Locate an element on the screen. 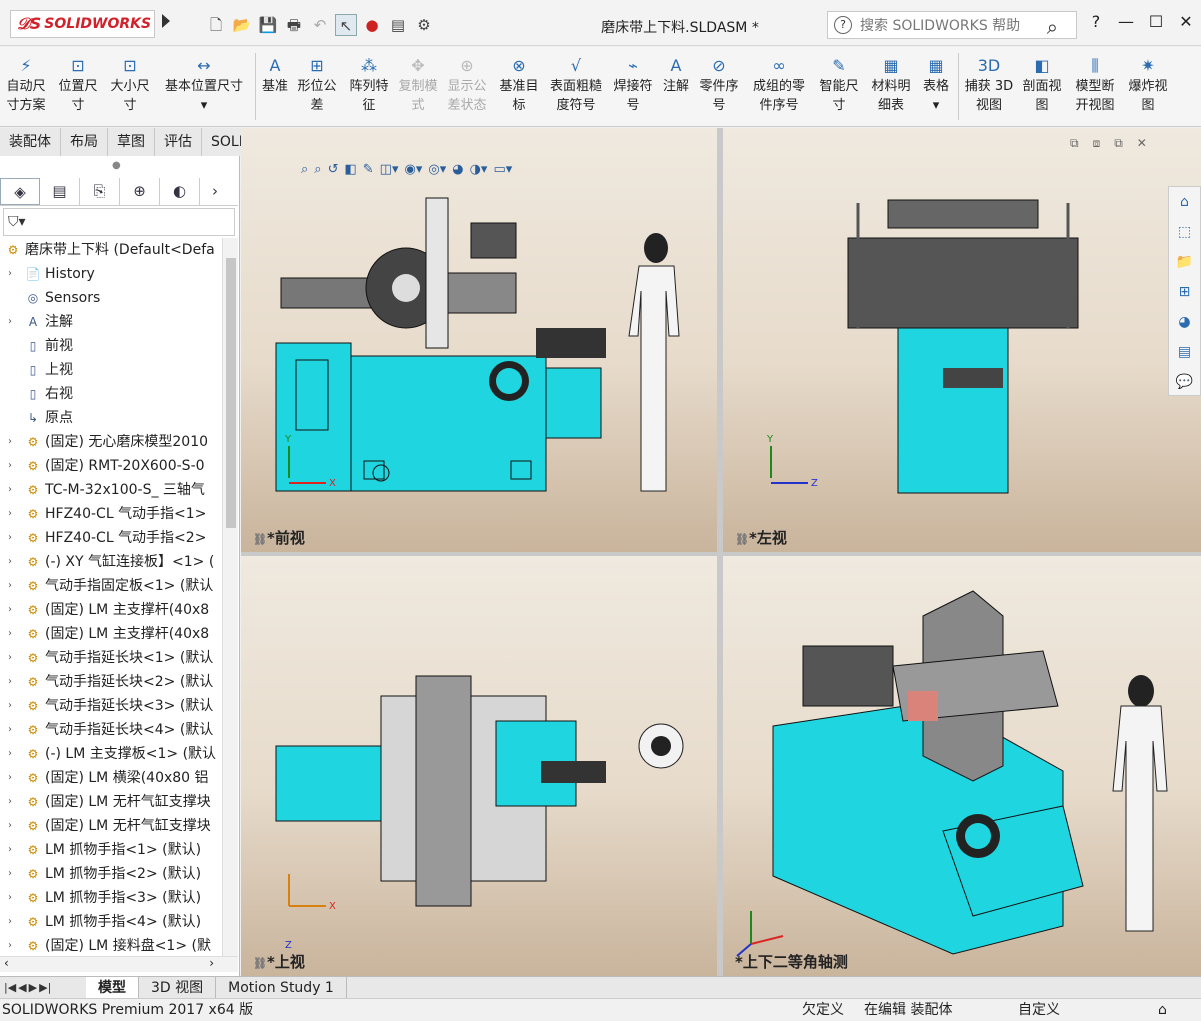  ribbon-gtol-button: ⊞ 形位公差 is located at coordinates (317, 86).